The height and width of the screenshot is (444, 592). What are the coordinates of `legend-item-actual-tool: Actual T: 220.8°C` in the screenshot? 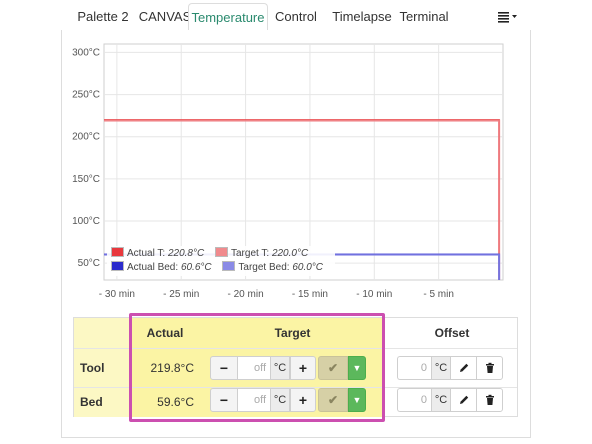 It's located at (157, 254).